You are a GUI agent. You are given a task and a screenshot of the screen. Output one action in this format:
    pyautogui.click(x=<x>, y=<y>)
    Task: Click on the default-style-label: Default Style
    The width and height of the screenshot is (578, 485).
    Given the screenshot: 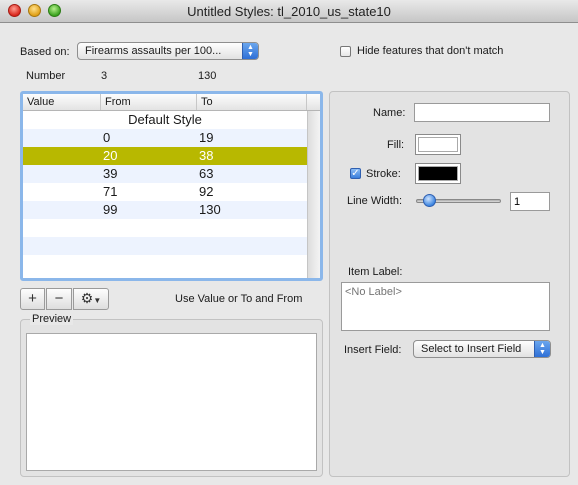 What is the action you would take?
    pyautogui.click(x=165, y=119)
    